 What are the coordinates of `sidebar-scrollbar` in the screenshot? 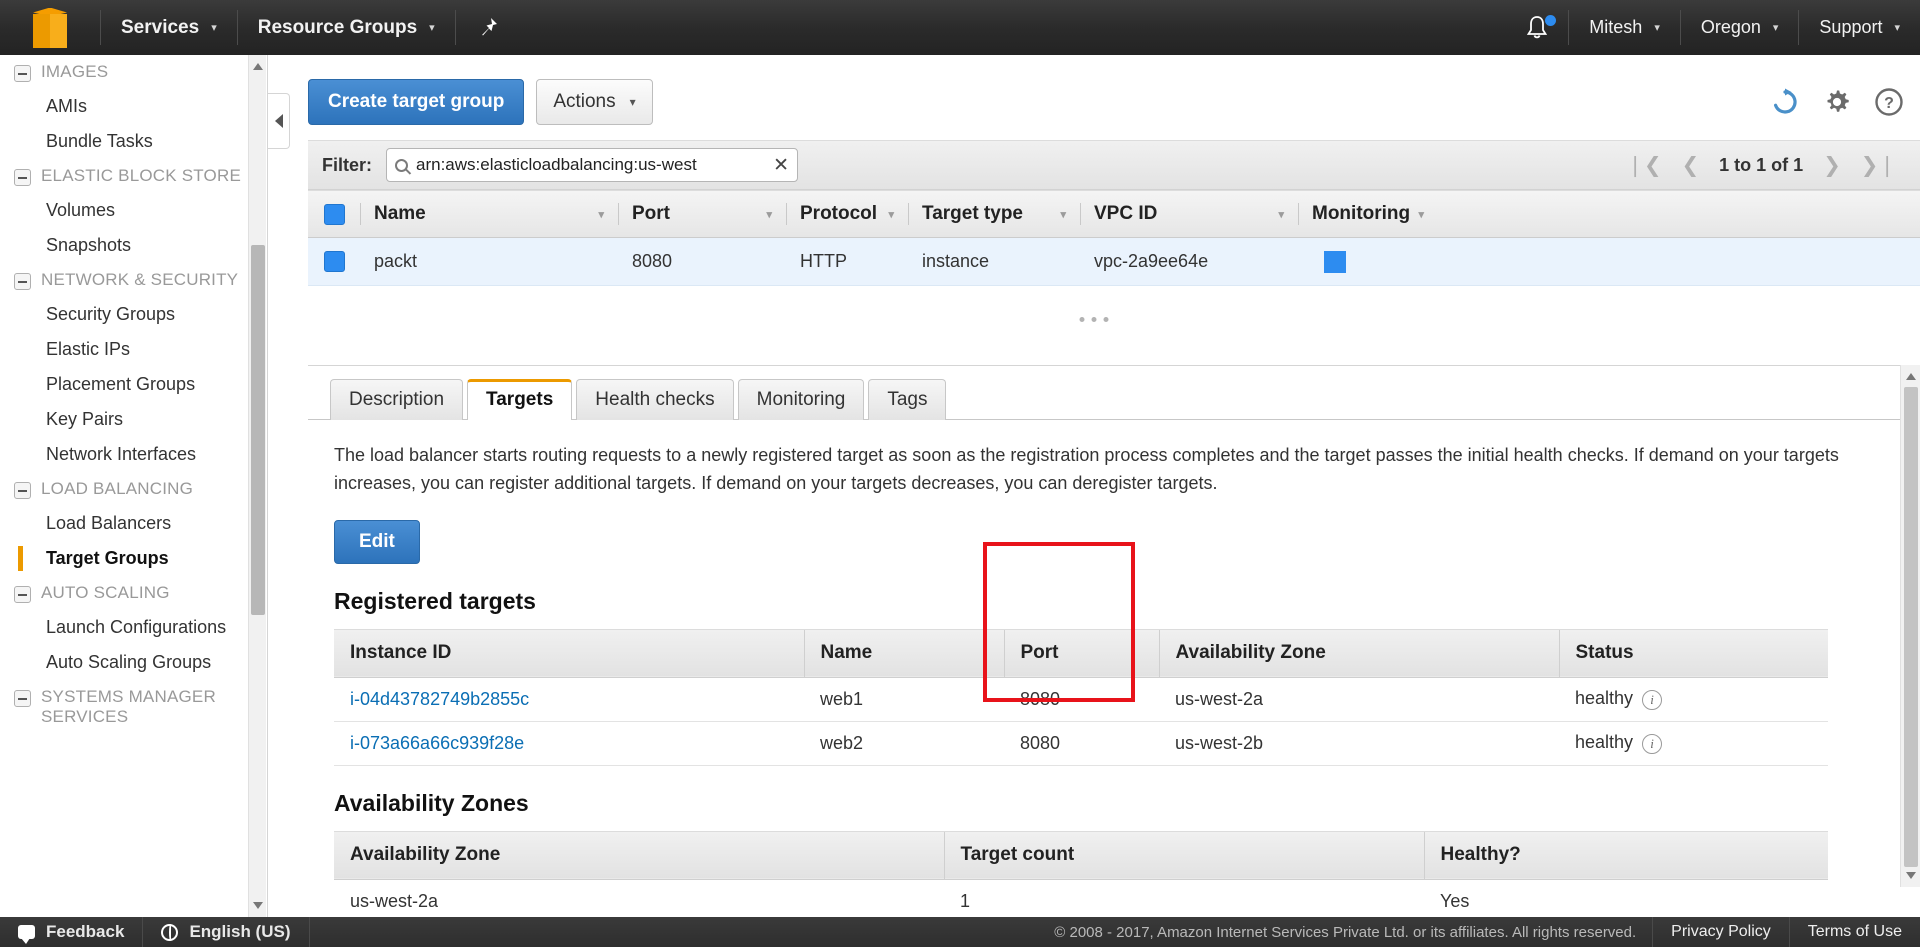 It's located at (257, 486).